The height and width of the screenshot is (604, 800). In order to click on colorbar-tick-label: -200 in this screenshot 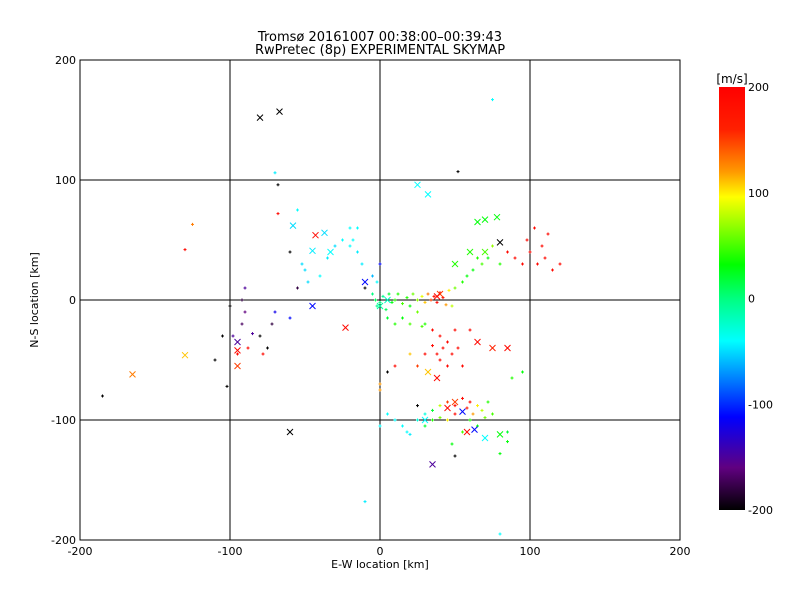, I will do `click(760, 510)`.